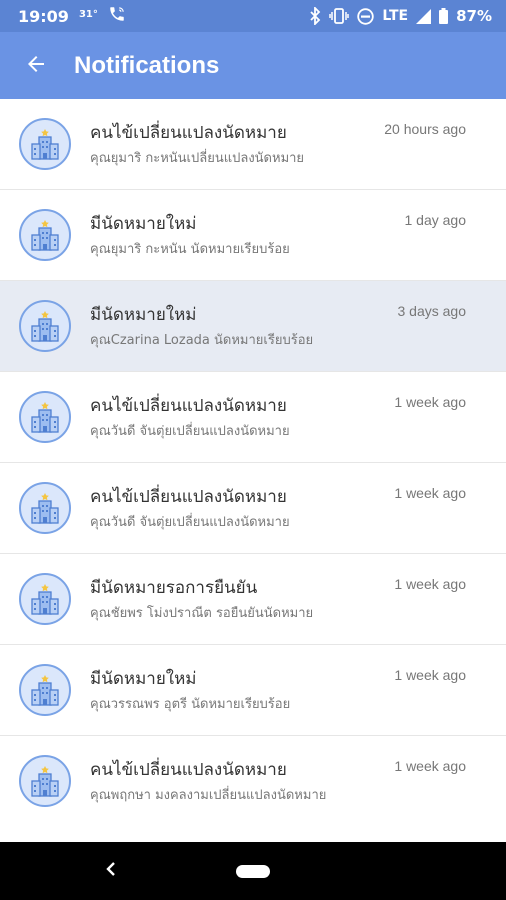  What do you see at coordinates (425, 129) in the screenshot?
I see `notification-time: 20 hours ago` at bounding box center [425, 129].